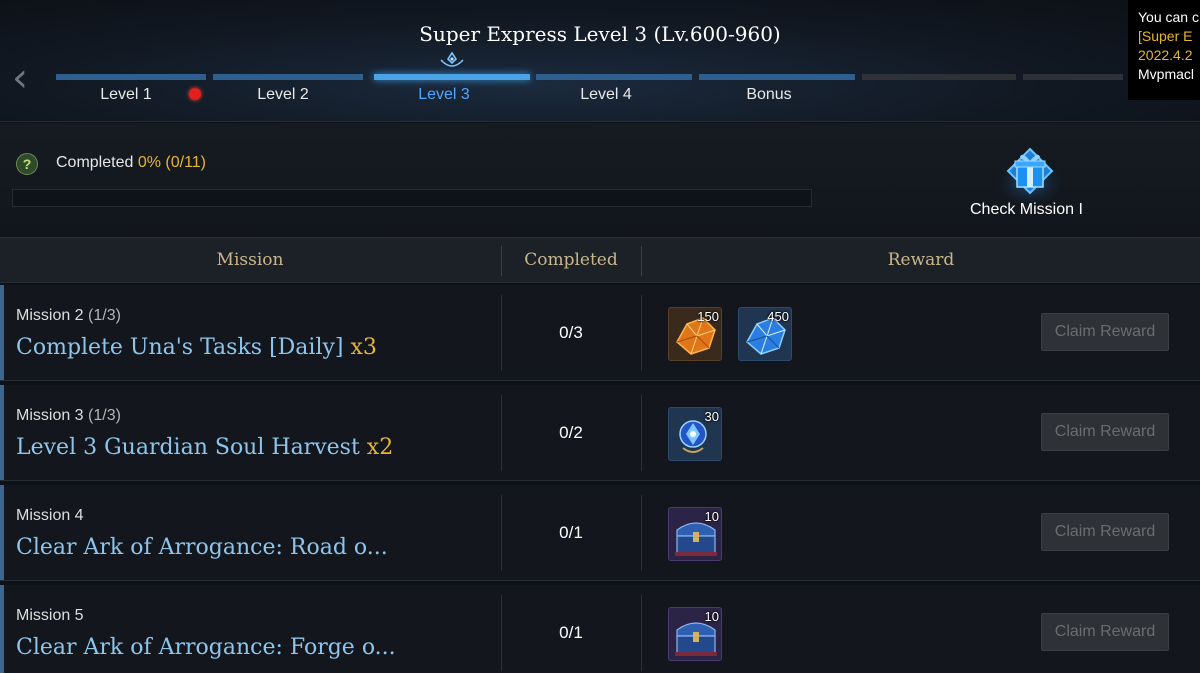 The width and height of the screenshot is (1200, 673). What do you see at coordinates (50, 615) in the screenshot?
I see `mission-name: Mission 5` at bounding box center [50, 615].